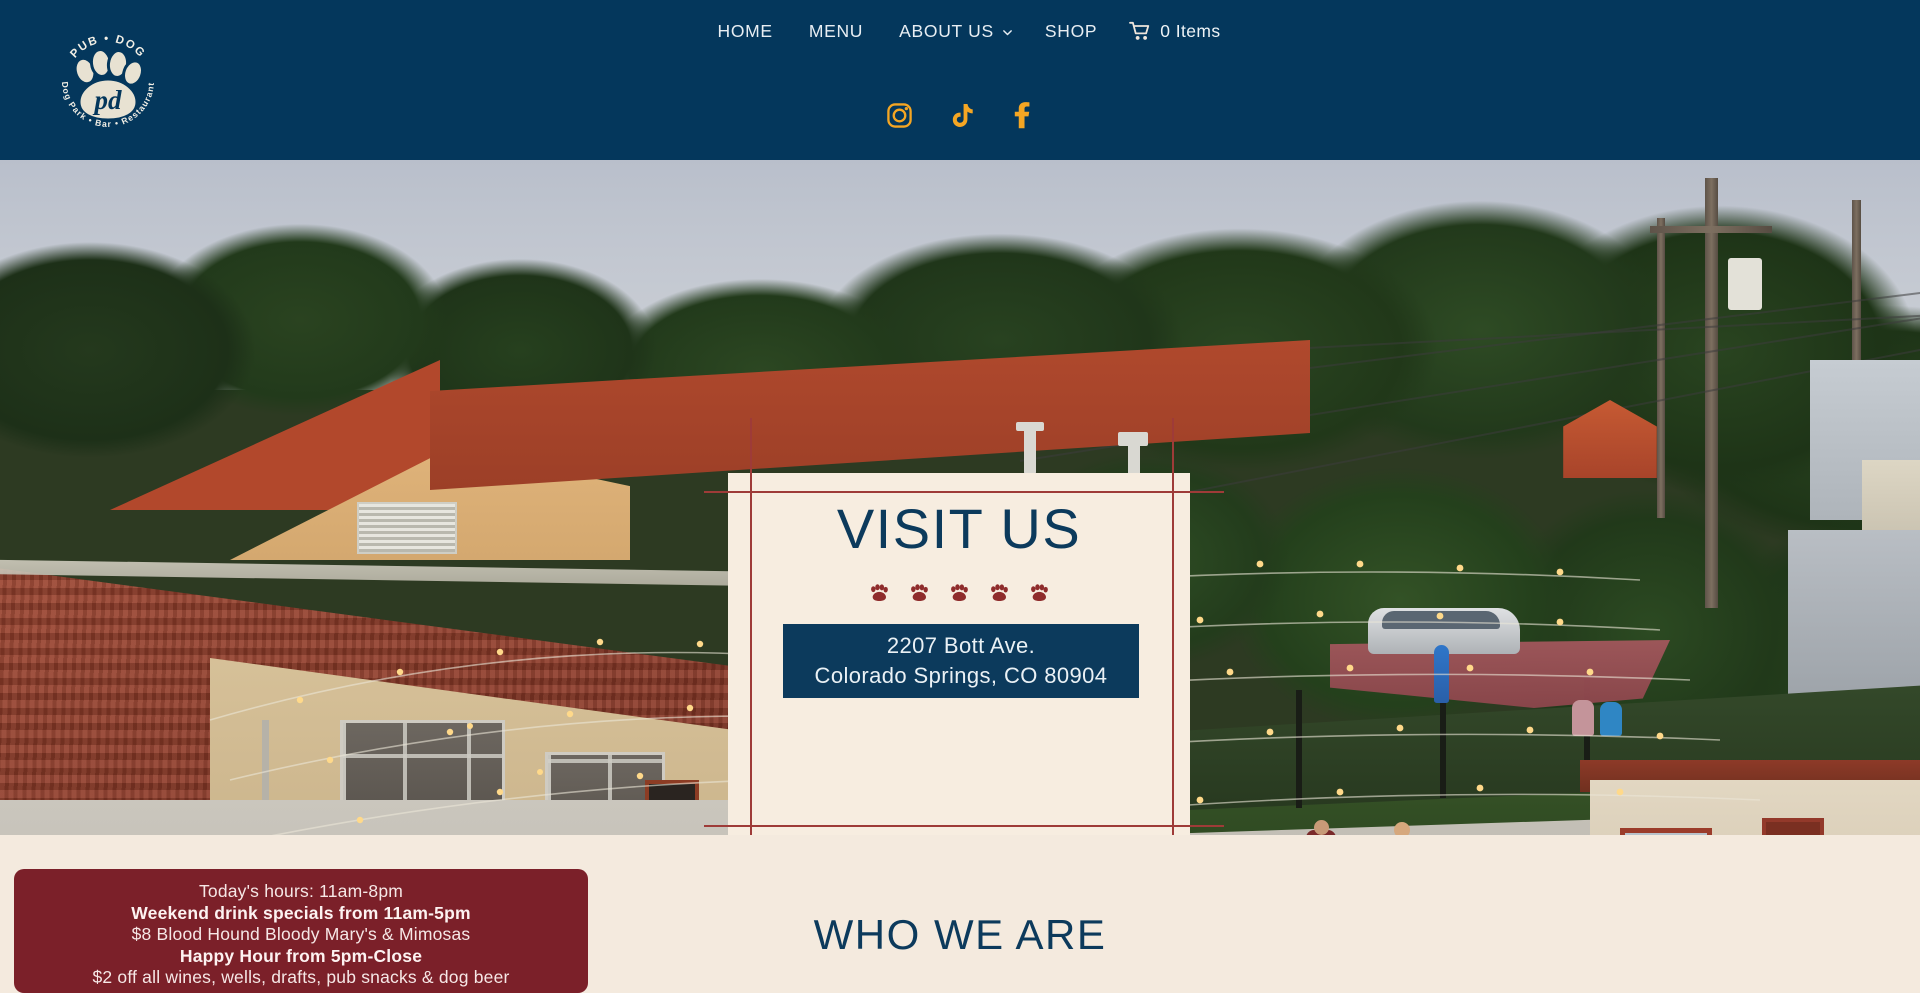 This screenshot has height=993, width=1920. What do you see at coordinates (1711, 229) in the screenshot?
I see `utility-pole-crossarm` at bounding box center [1711, 229].